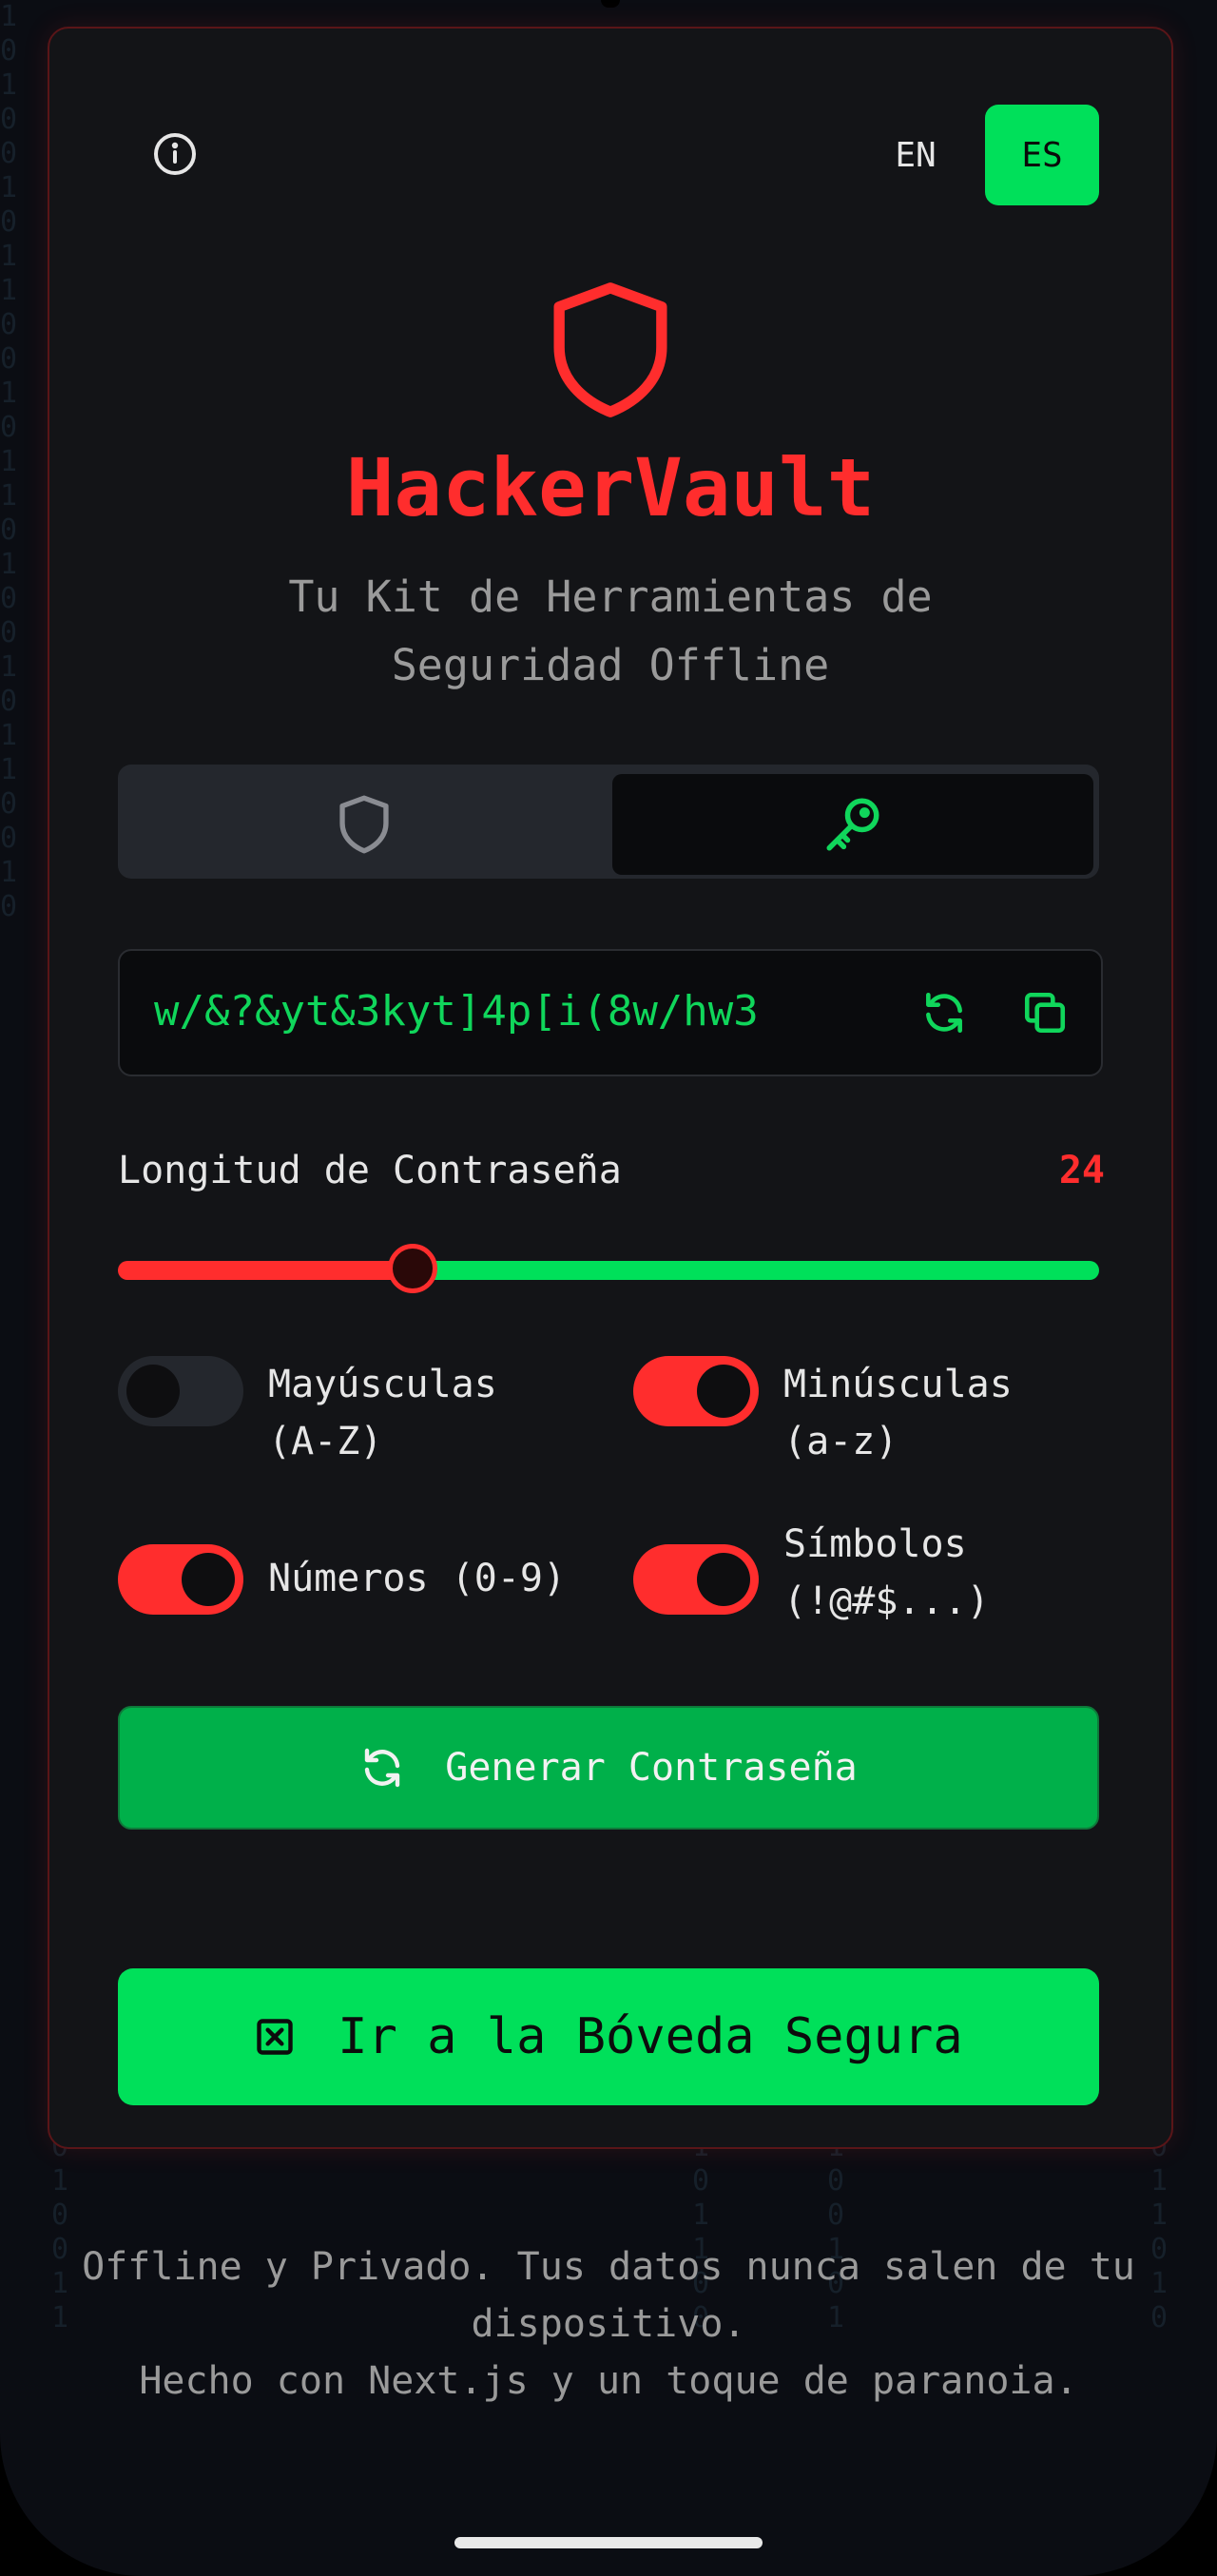 The width and height of the screenshot is (1217, 2576). Describe the element at coordinates (456, 1011) in the screenshot. I see `generated-password: w/&?&yt&3kyt]4p[i(8w/hw3` at that location.